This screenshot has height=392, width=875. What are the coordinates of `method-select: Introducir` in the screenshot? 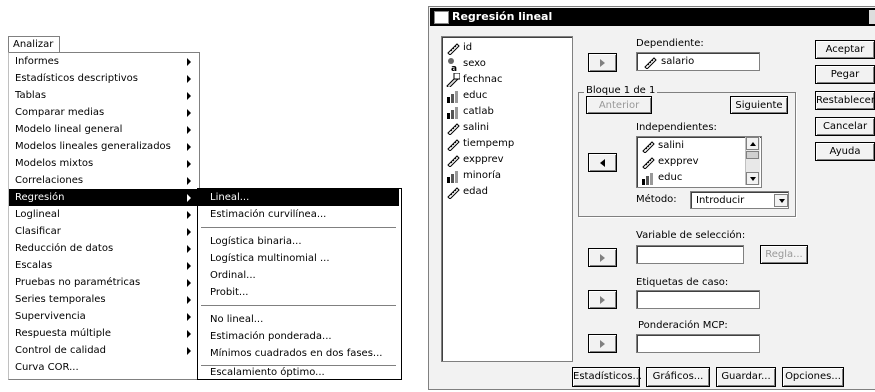 It's located at (739, 200).